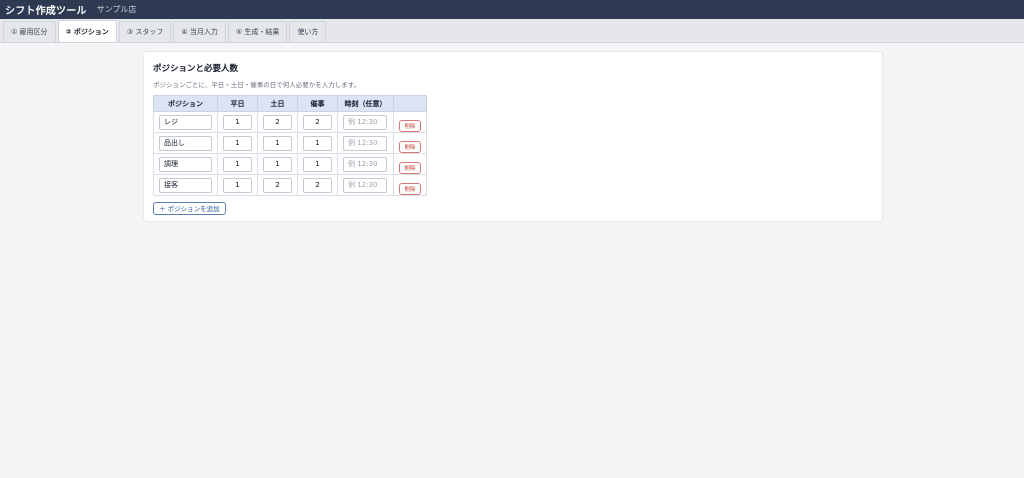 The width and height of the screenshot is (1024, 478). What do you see at coordinates (46, 11) in the screenshot?
I see `app-title: シフト作成ツール` at bounding box center [46, 11].